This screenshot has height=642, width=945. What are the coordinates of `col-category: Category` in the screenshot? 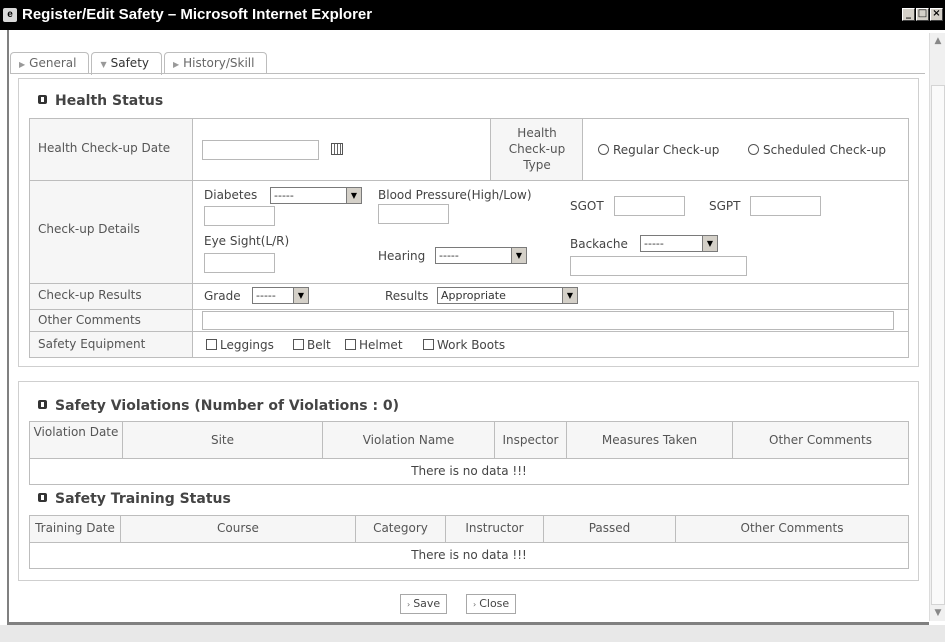 It's located at (400, 529).